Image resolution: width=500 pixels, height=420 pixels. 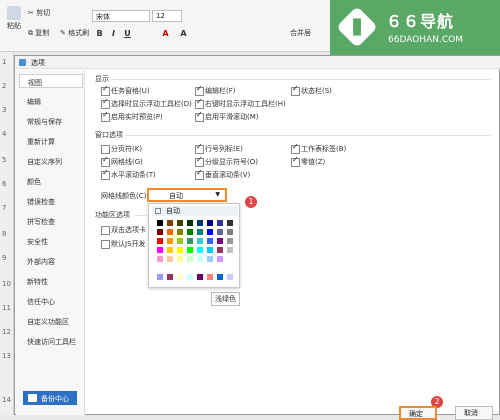 I want to click on sidebar-item-view: 视图, so click(x=51, y=81).